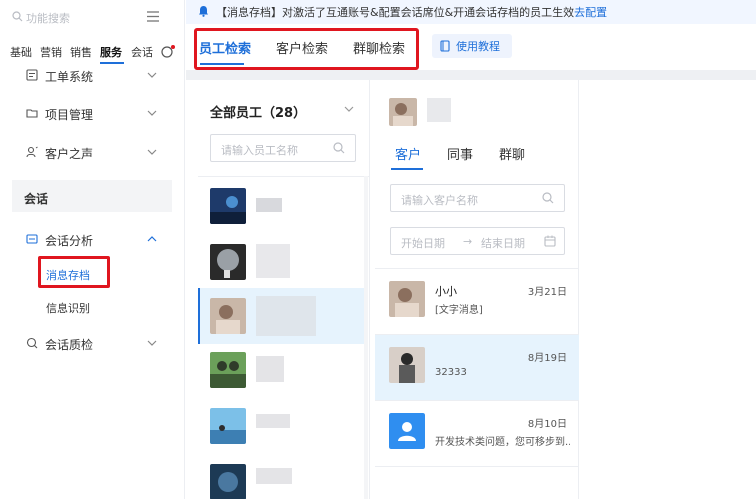  Describe the element at coordinates (547, 424) in the screenshot. I see `conversation-date: 8月10日` at that location.